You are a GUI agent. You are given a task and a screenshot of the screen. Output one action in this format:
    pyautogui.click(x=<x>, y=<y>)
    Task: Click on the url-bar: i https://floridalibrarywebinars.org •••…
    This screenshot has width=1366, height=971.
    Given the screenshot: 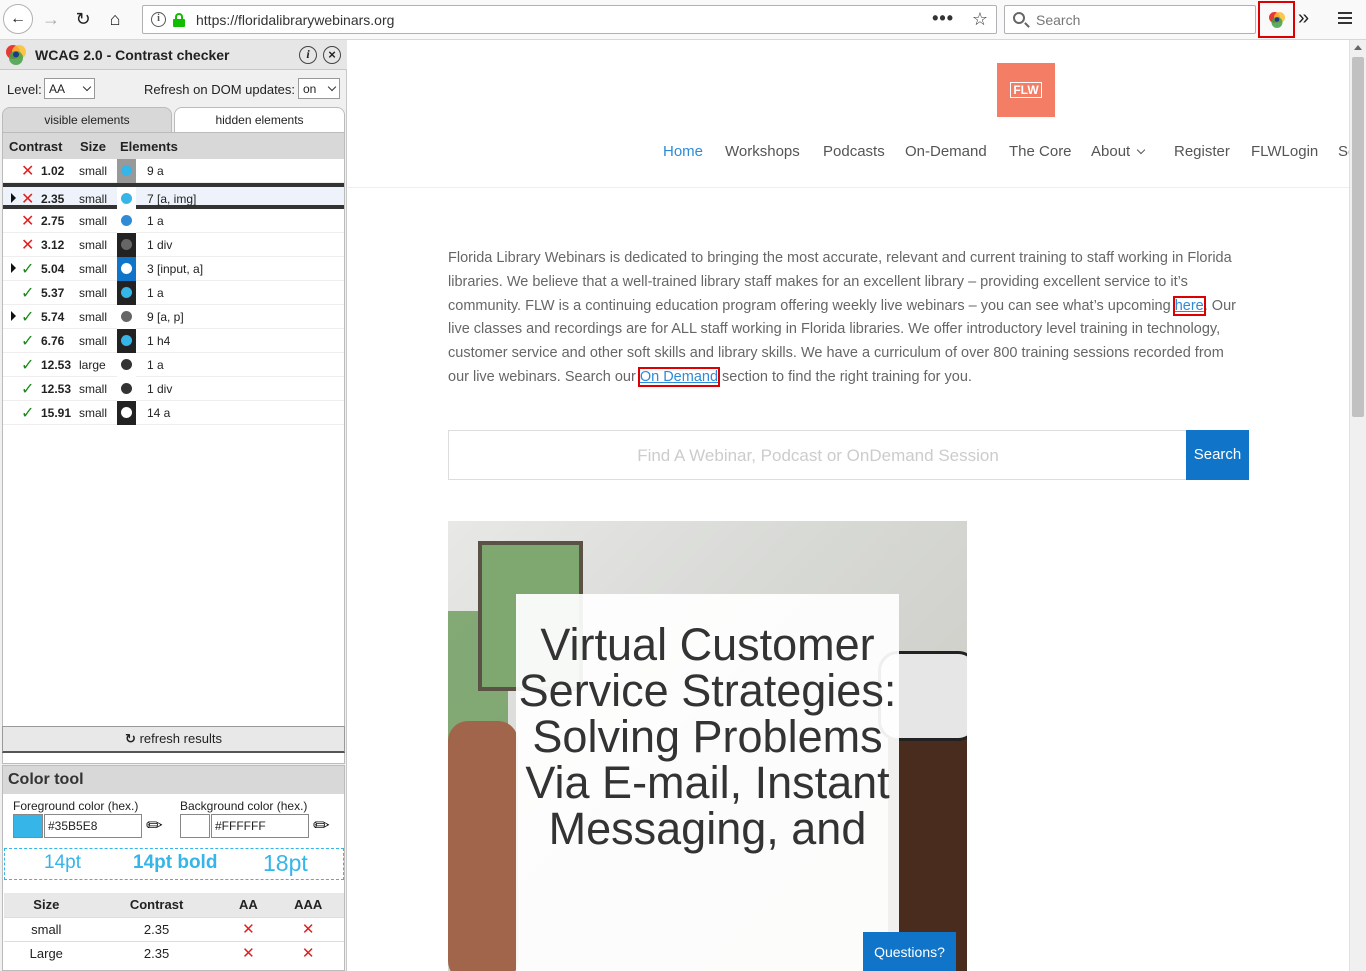 What is the action you would take?
    pyautogui.click(x=569, y=19)
    